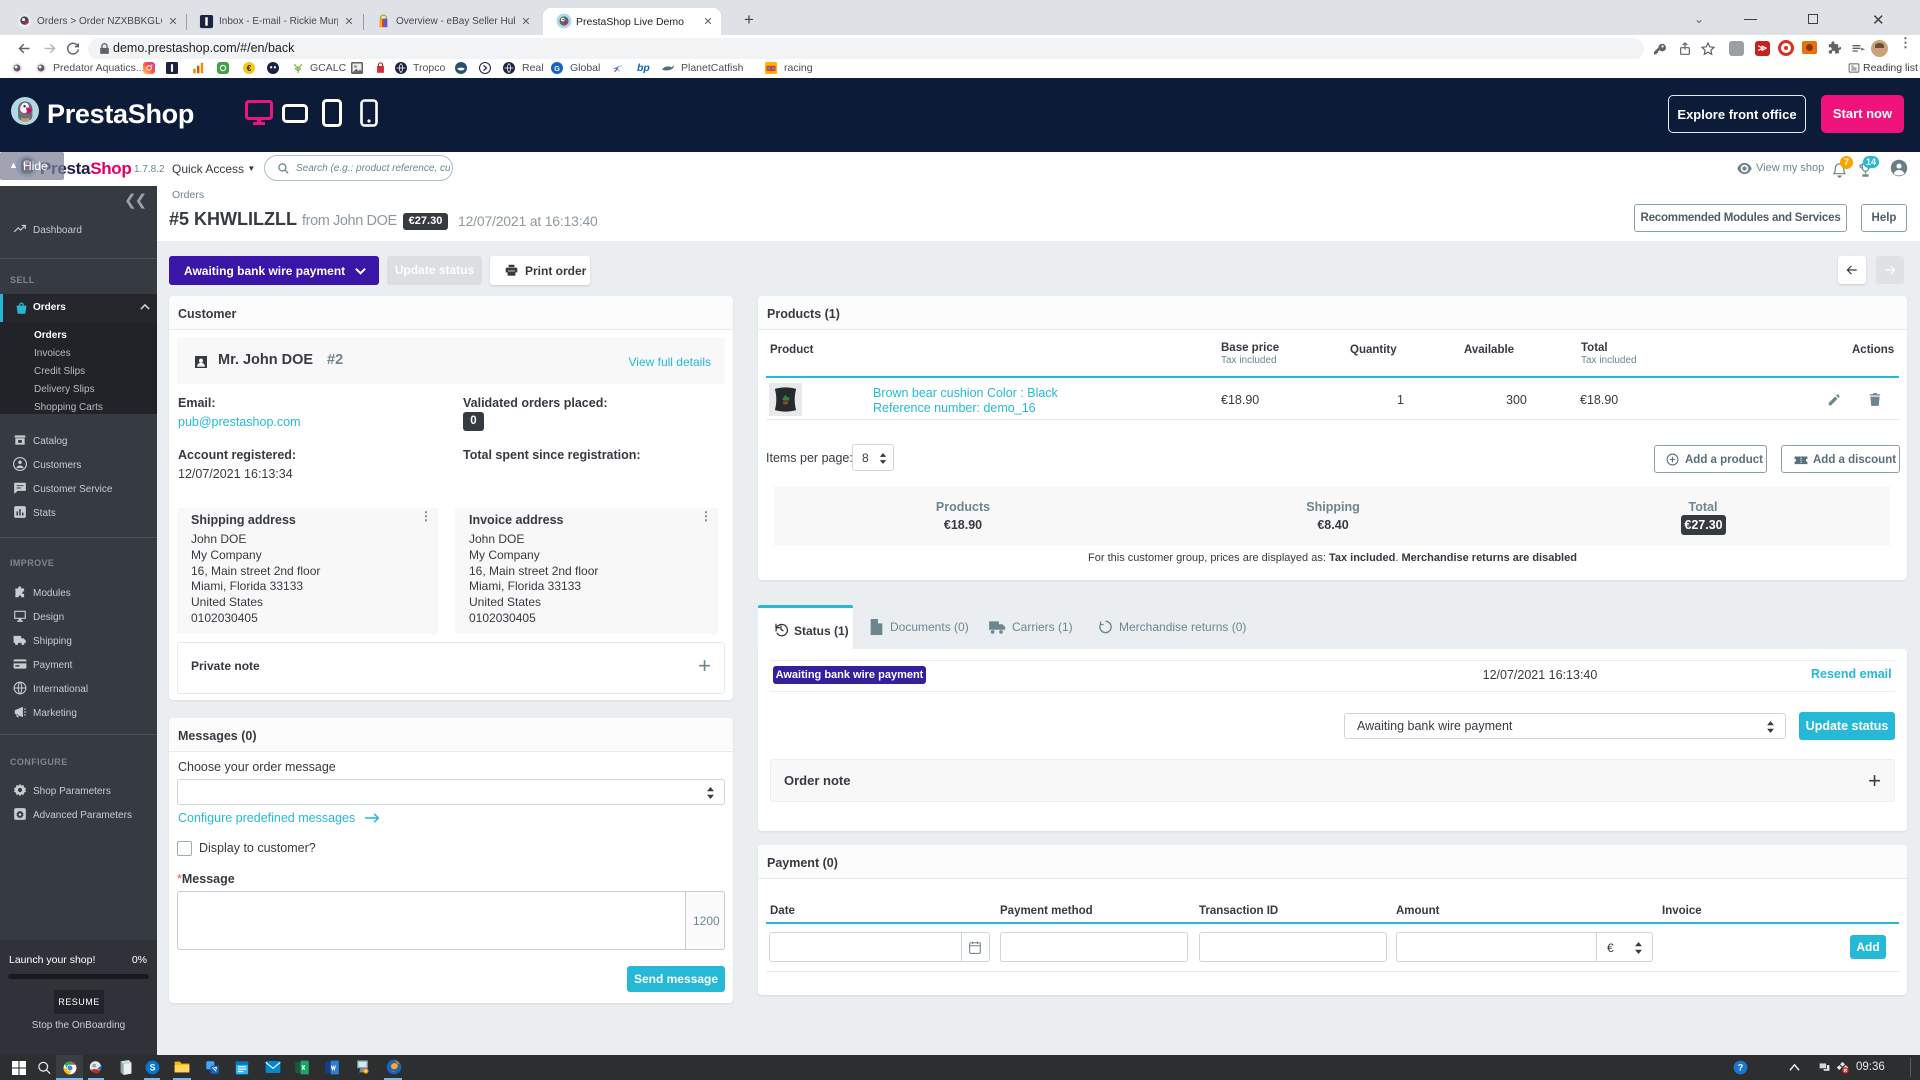  What do you see at coordinates (153, 1068) in the screenshot?
I see `svg-text: S` at bounding box center [153, 1068].